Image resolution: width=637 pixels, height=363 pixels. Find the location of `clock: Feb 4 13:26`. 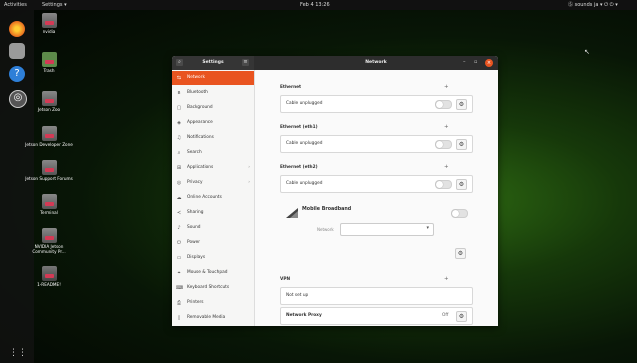

clock: Feb 4 13:26 is located at coordinates (315, 5).